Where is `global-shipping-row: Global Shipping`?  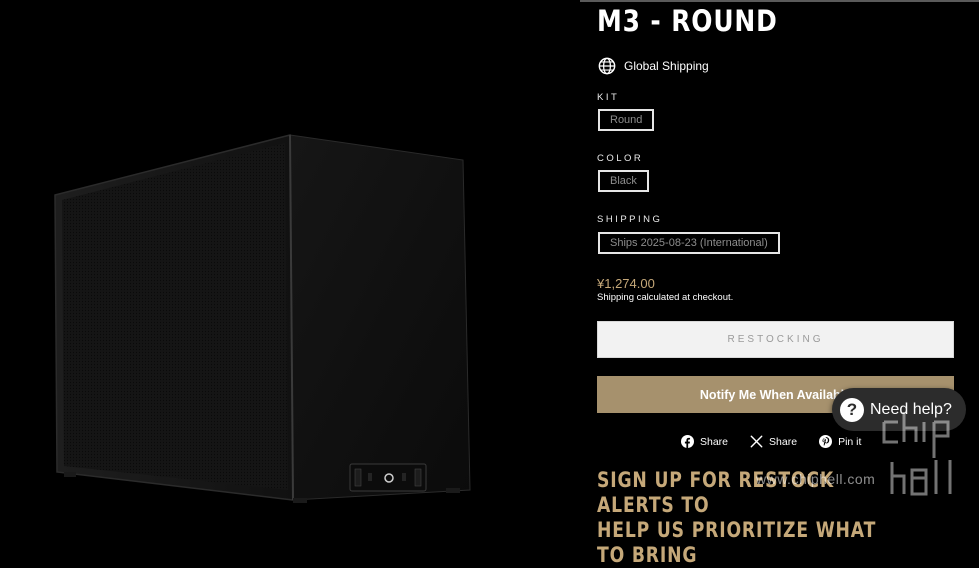 global-shipping-row: Global Shipping is located at coordinates (653, 66).